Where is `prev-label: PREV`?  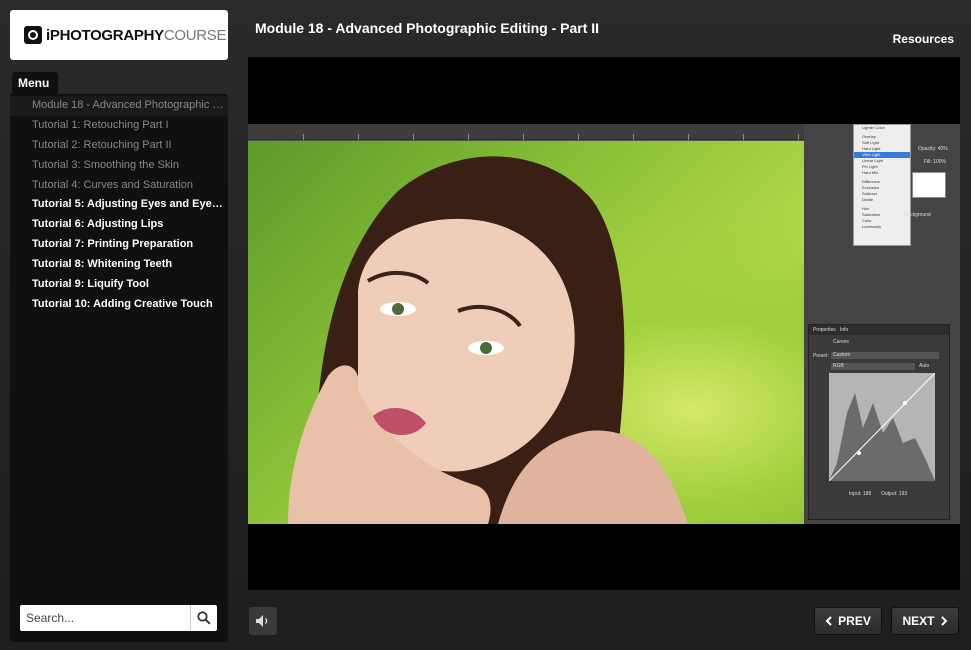
prev-label: PREV is located at coordinates (854, 621).